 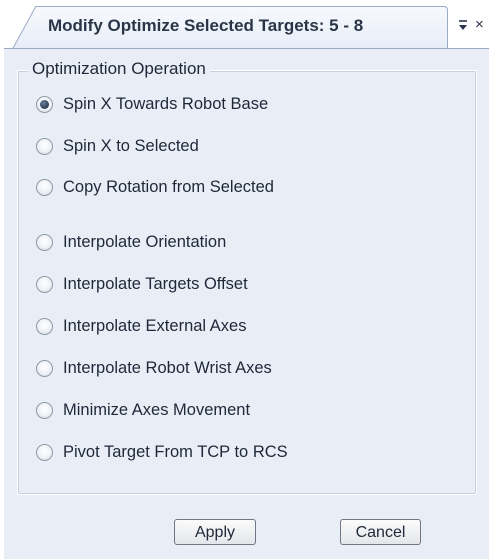 I want to click on radio-checked-icon, so click(x=44, y=104).